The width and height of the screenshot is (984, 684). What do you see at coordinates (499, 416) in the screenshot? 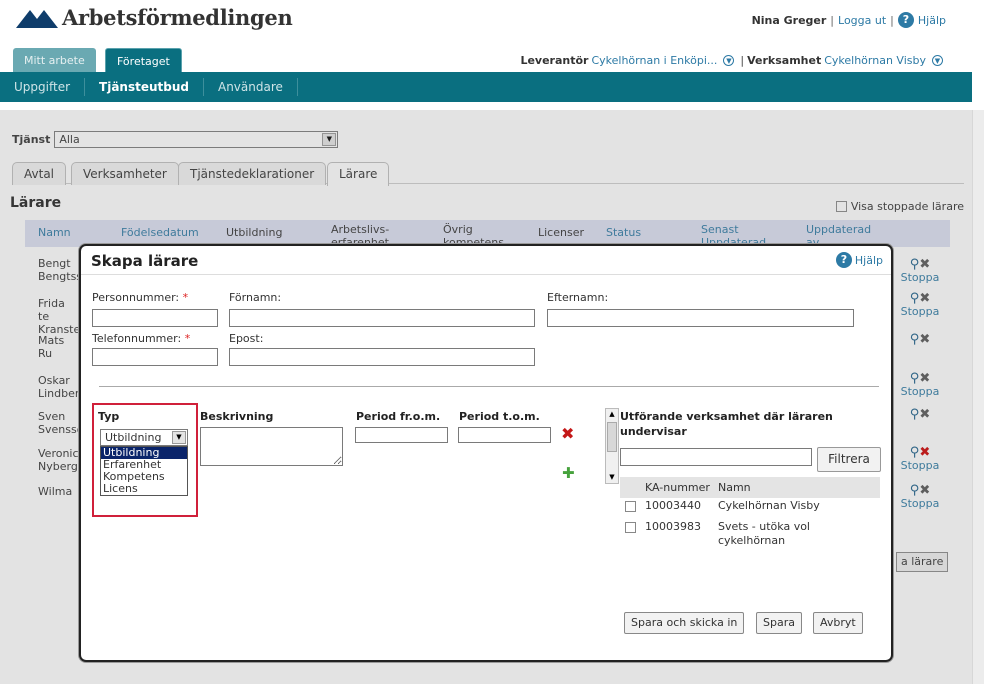
I see `period-tom-column-header: Period t.o.m.` at bounding box center [499, 416].